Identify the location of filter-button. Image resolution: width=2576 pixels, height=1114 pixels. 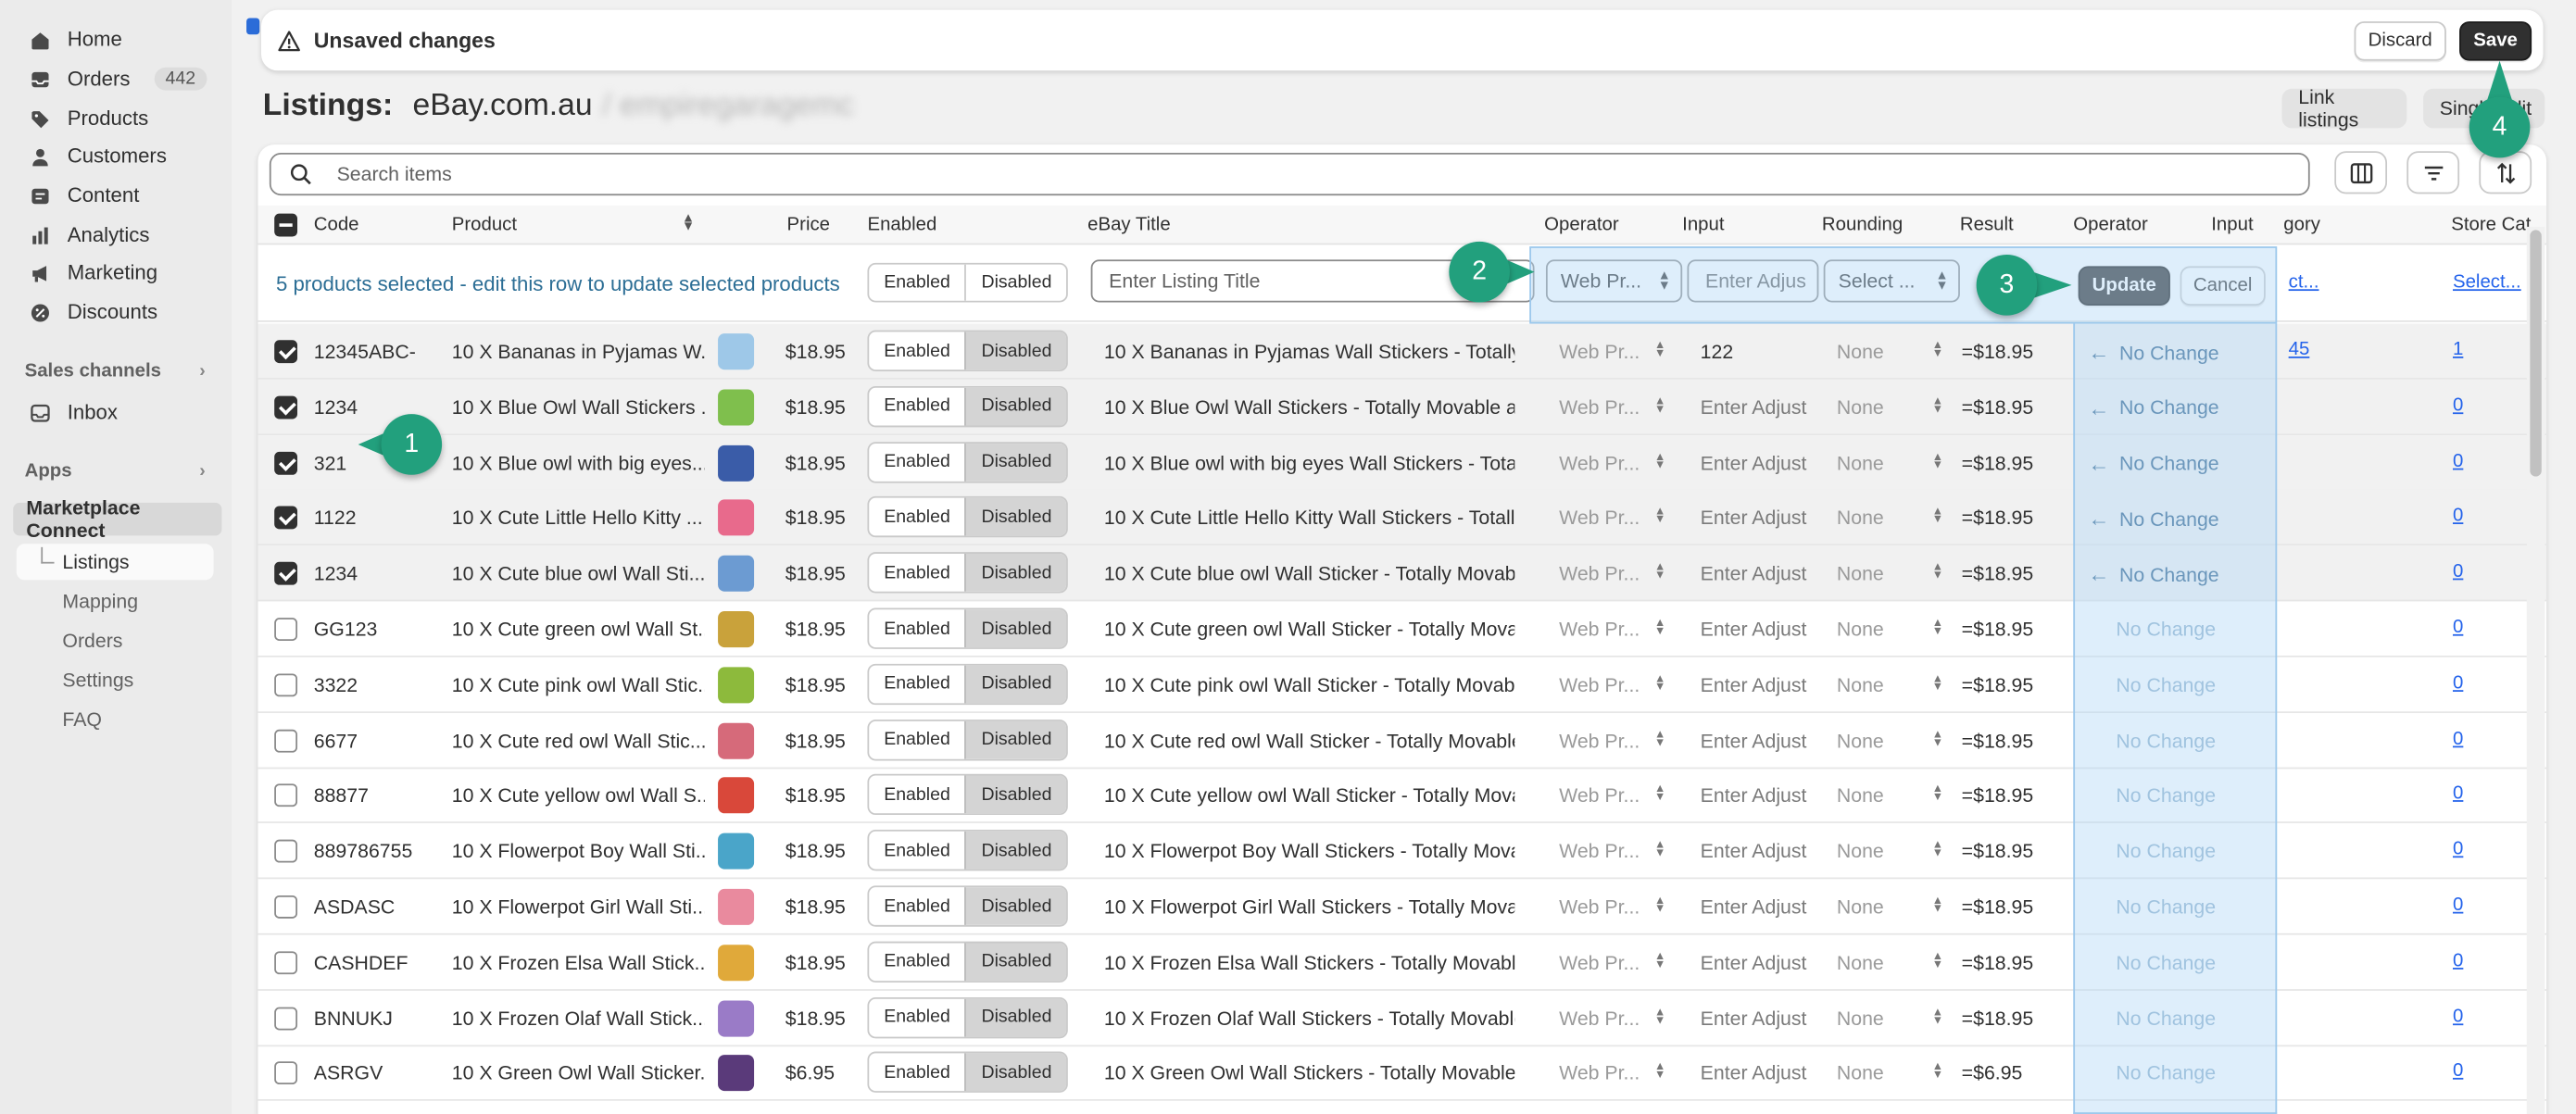
(2433, 173).